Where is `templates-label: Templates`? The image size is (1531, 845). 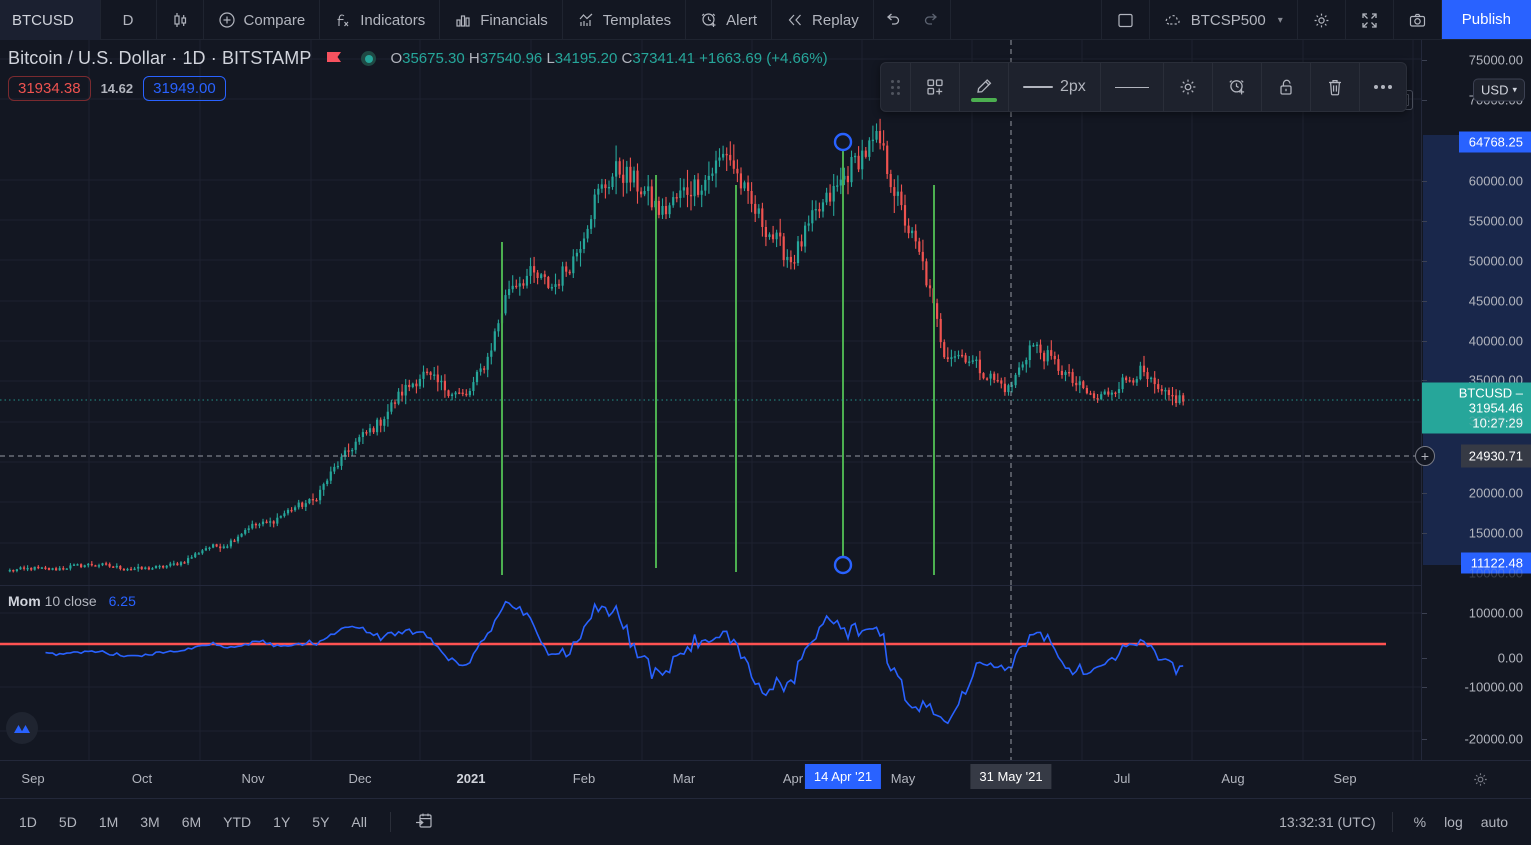
templates-label: Templates is located at coordinates (637, 20).